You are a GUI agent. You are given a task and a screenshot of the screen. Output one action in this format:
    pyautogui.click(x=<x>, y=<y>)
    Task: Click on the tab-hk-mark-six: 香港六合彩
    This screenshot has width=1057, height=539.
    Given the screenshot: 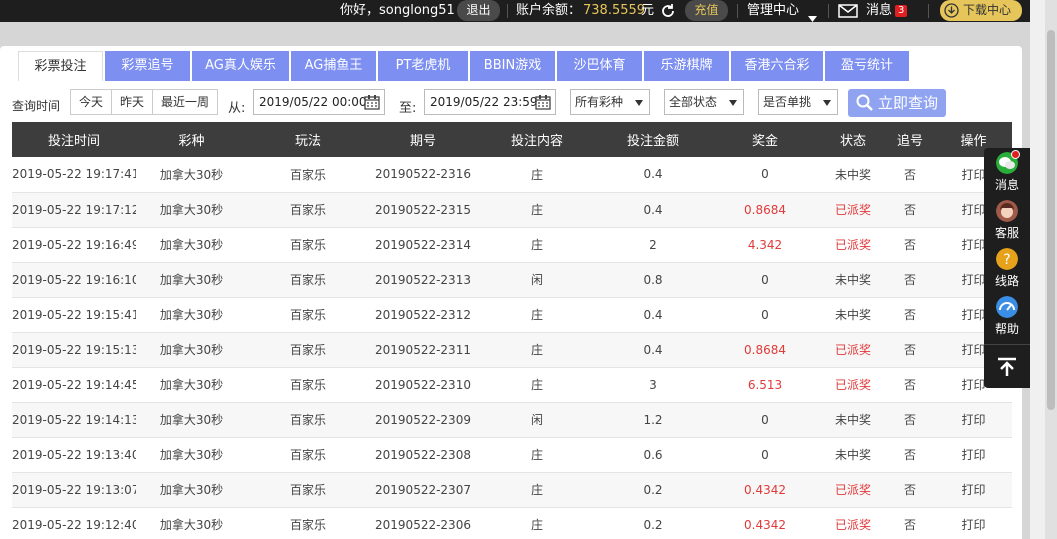 What is the action you would take?
    pyautogui.click(x=777, y=66)
    